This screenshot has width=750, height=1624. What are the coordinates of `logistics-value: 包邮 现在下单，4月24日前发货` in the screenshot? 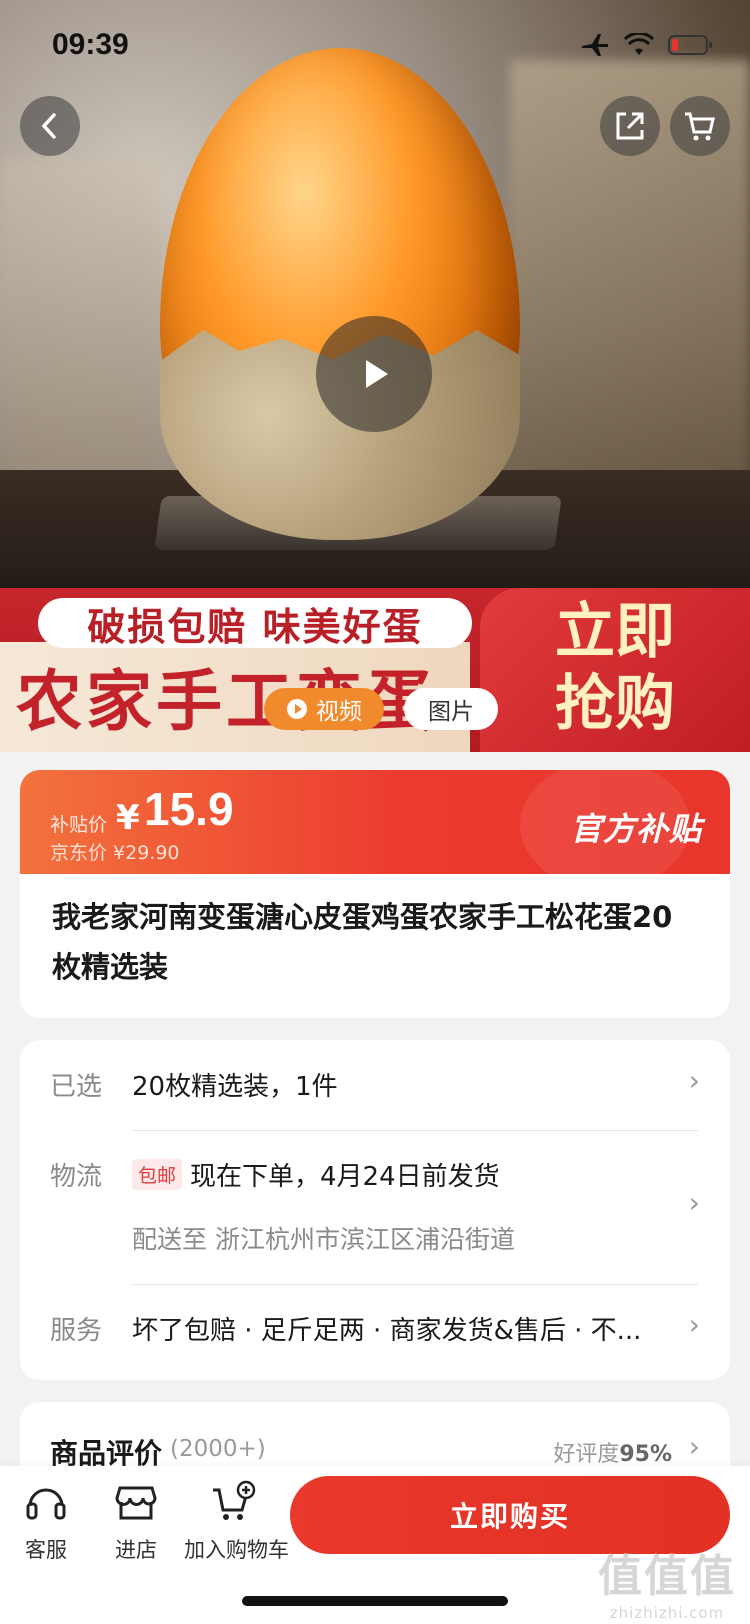 It's located at (316, 1174).